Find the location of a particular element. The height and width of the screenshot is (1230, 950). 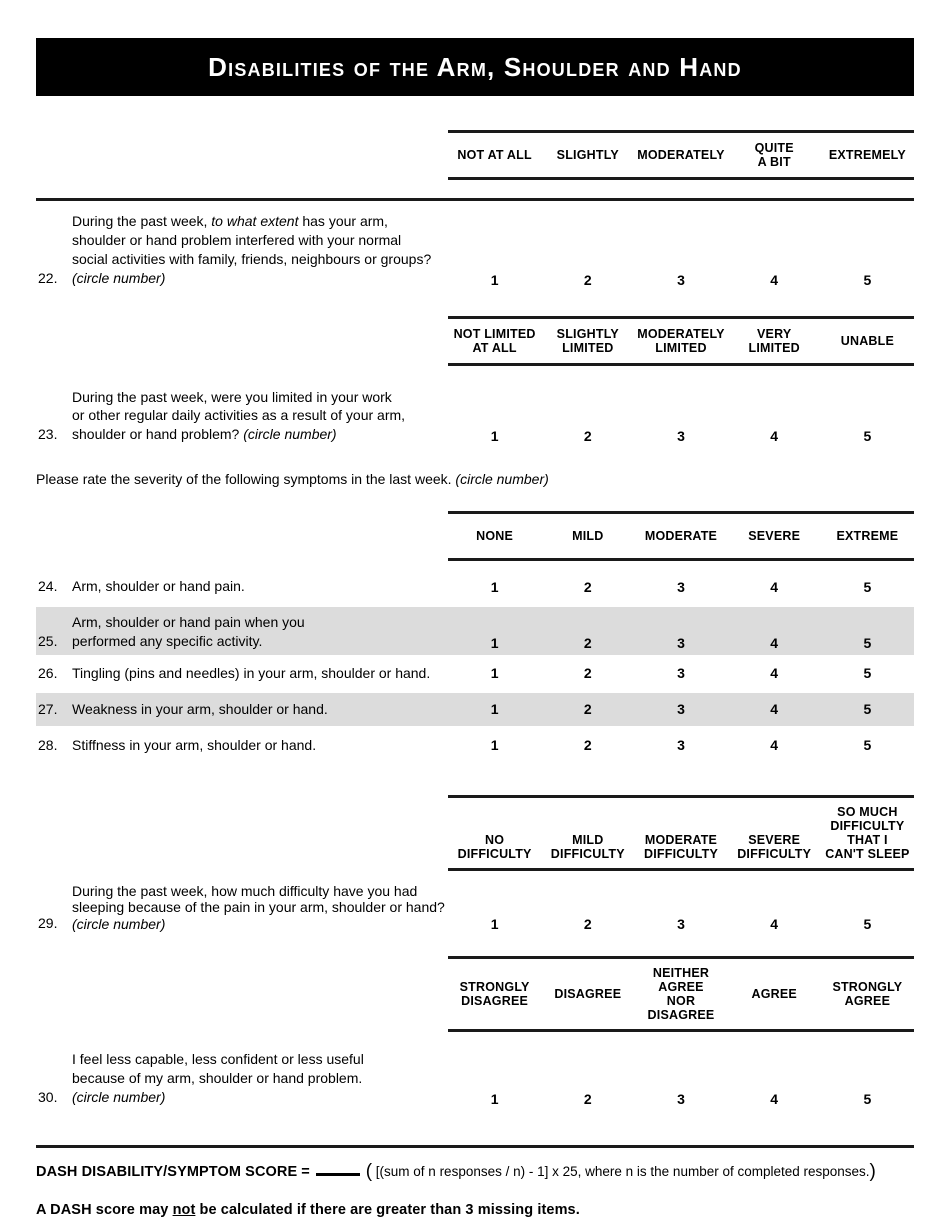

question-line: Stiffness in your arm, shoulder or hand. is located at coordinates (194, 744).